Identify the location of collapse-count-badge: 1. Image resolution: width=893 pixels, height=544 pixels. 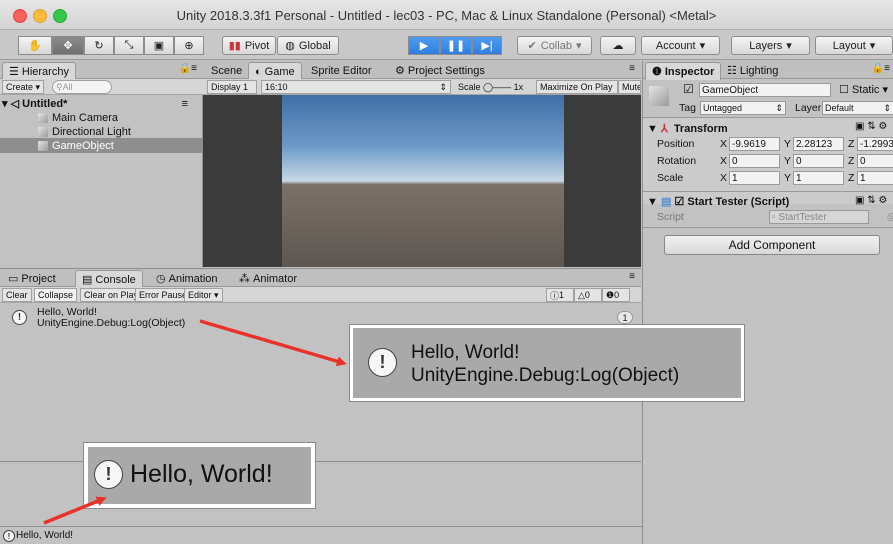
(625, 317).